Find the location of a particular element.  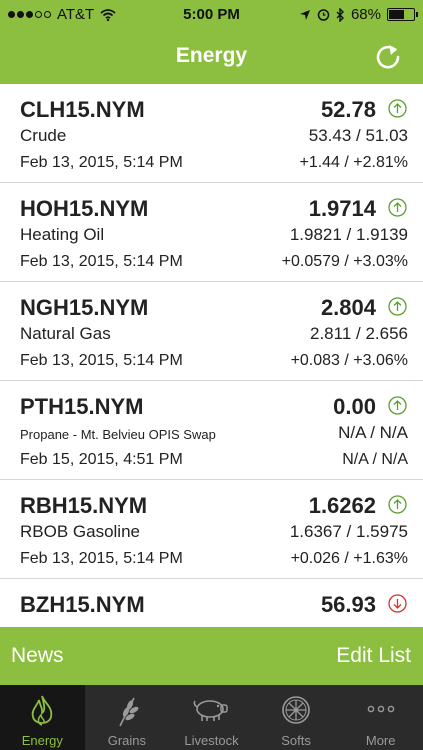

quote-range: 1.6367 / 1.5975 is located at coordinates (348, 531).